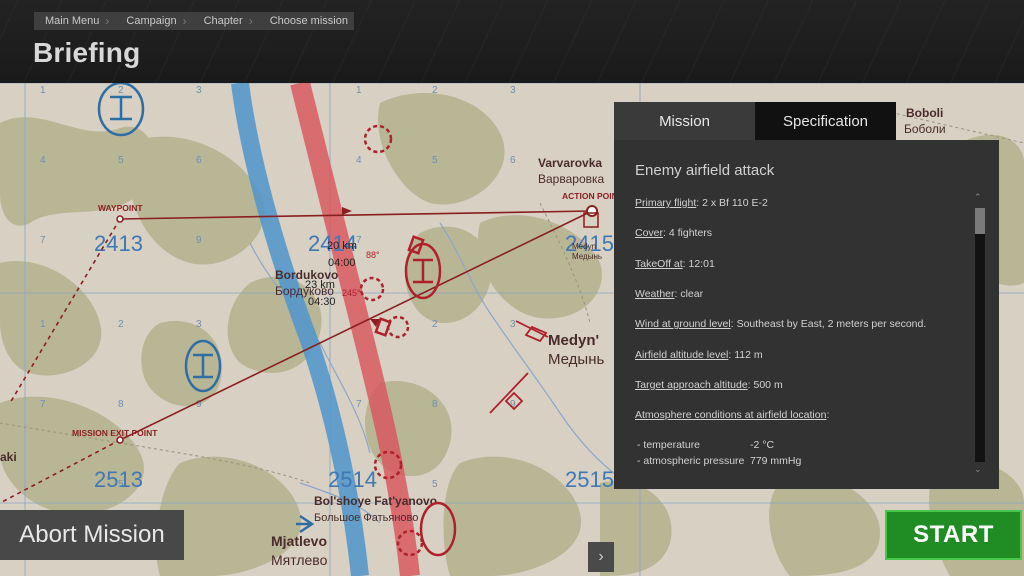 The height and width of the screenshot is (576, 1024). Describe the element at coordinates (306, 21) in the screenshot. I see `breadcrumb-choose-mission: Choose mission` at that location.